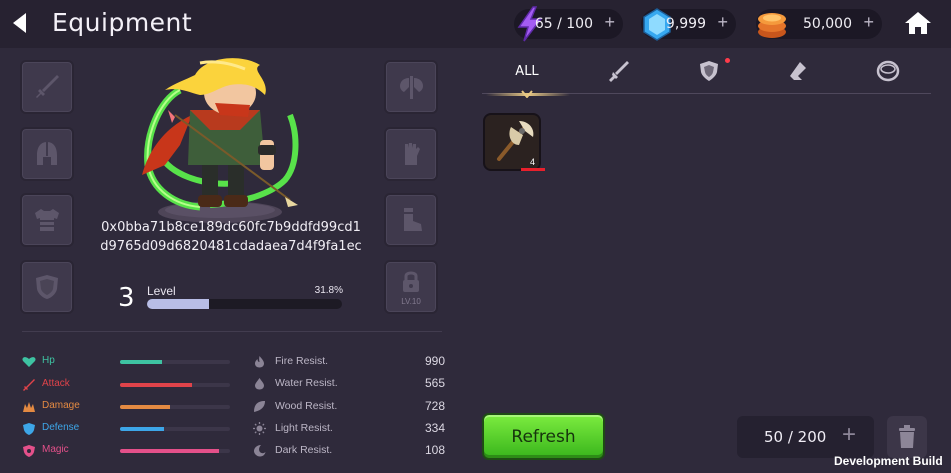 This screenshot has width=951, height=473. I want to click on active-tab-caret-icon, so click(527, 94).